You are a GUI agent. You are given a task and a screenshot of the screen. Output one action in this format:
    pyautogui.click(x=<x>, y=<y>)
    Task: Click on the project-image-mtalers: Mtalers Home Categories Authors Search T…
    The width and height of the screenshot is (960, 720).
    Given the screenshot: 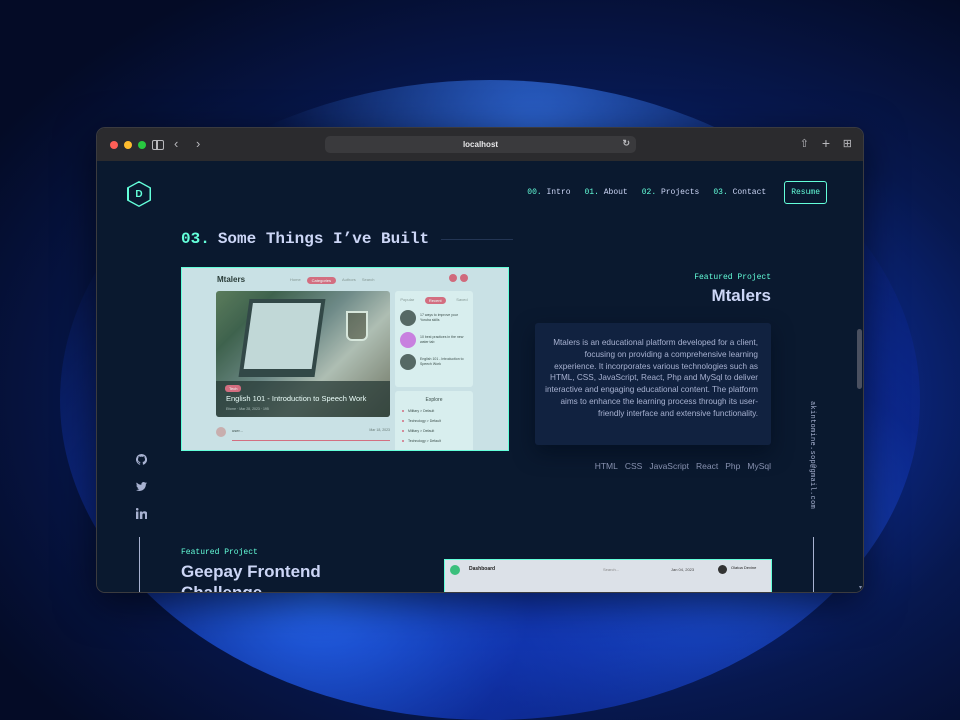 What is the action you would take?
    pyautogui.click(x=345, y=359)
    